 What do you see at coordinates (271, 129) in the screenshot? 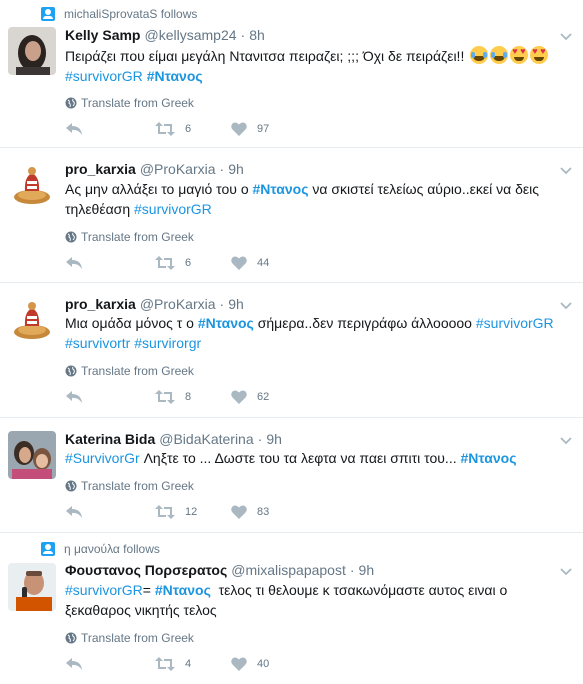
I see `like-button: 97` at bounding box center [271, 129].